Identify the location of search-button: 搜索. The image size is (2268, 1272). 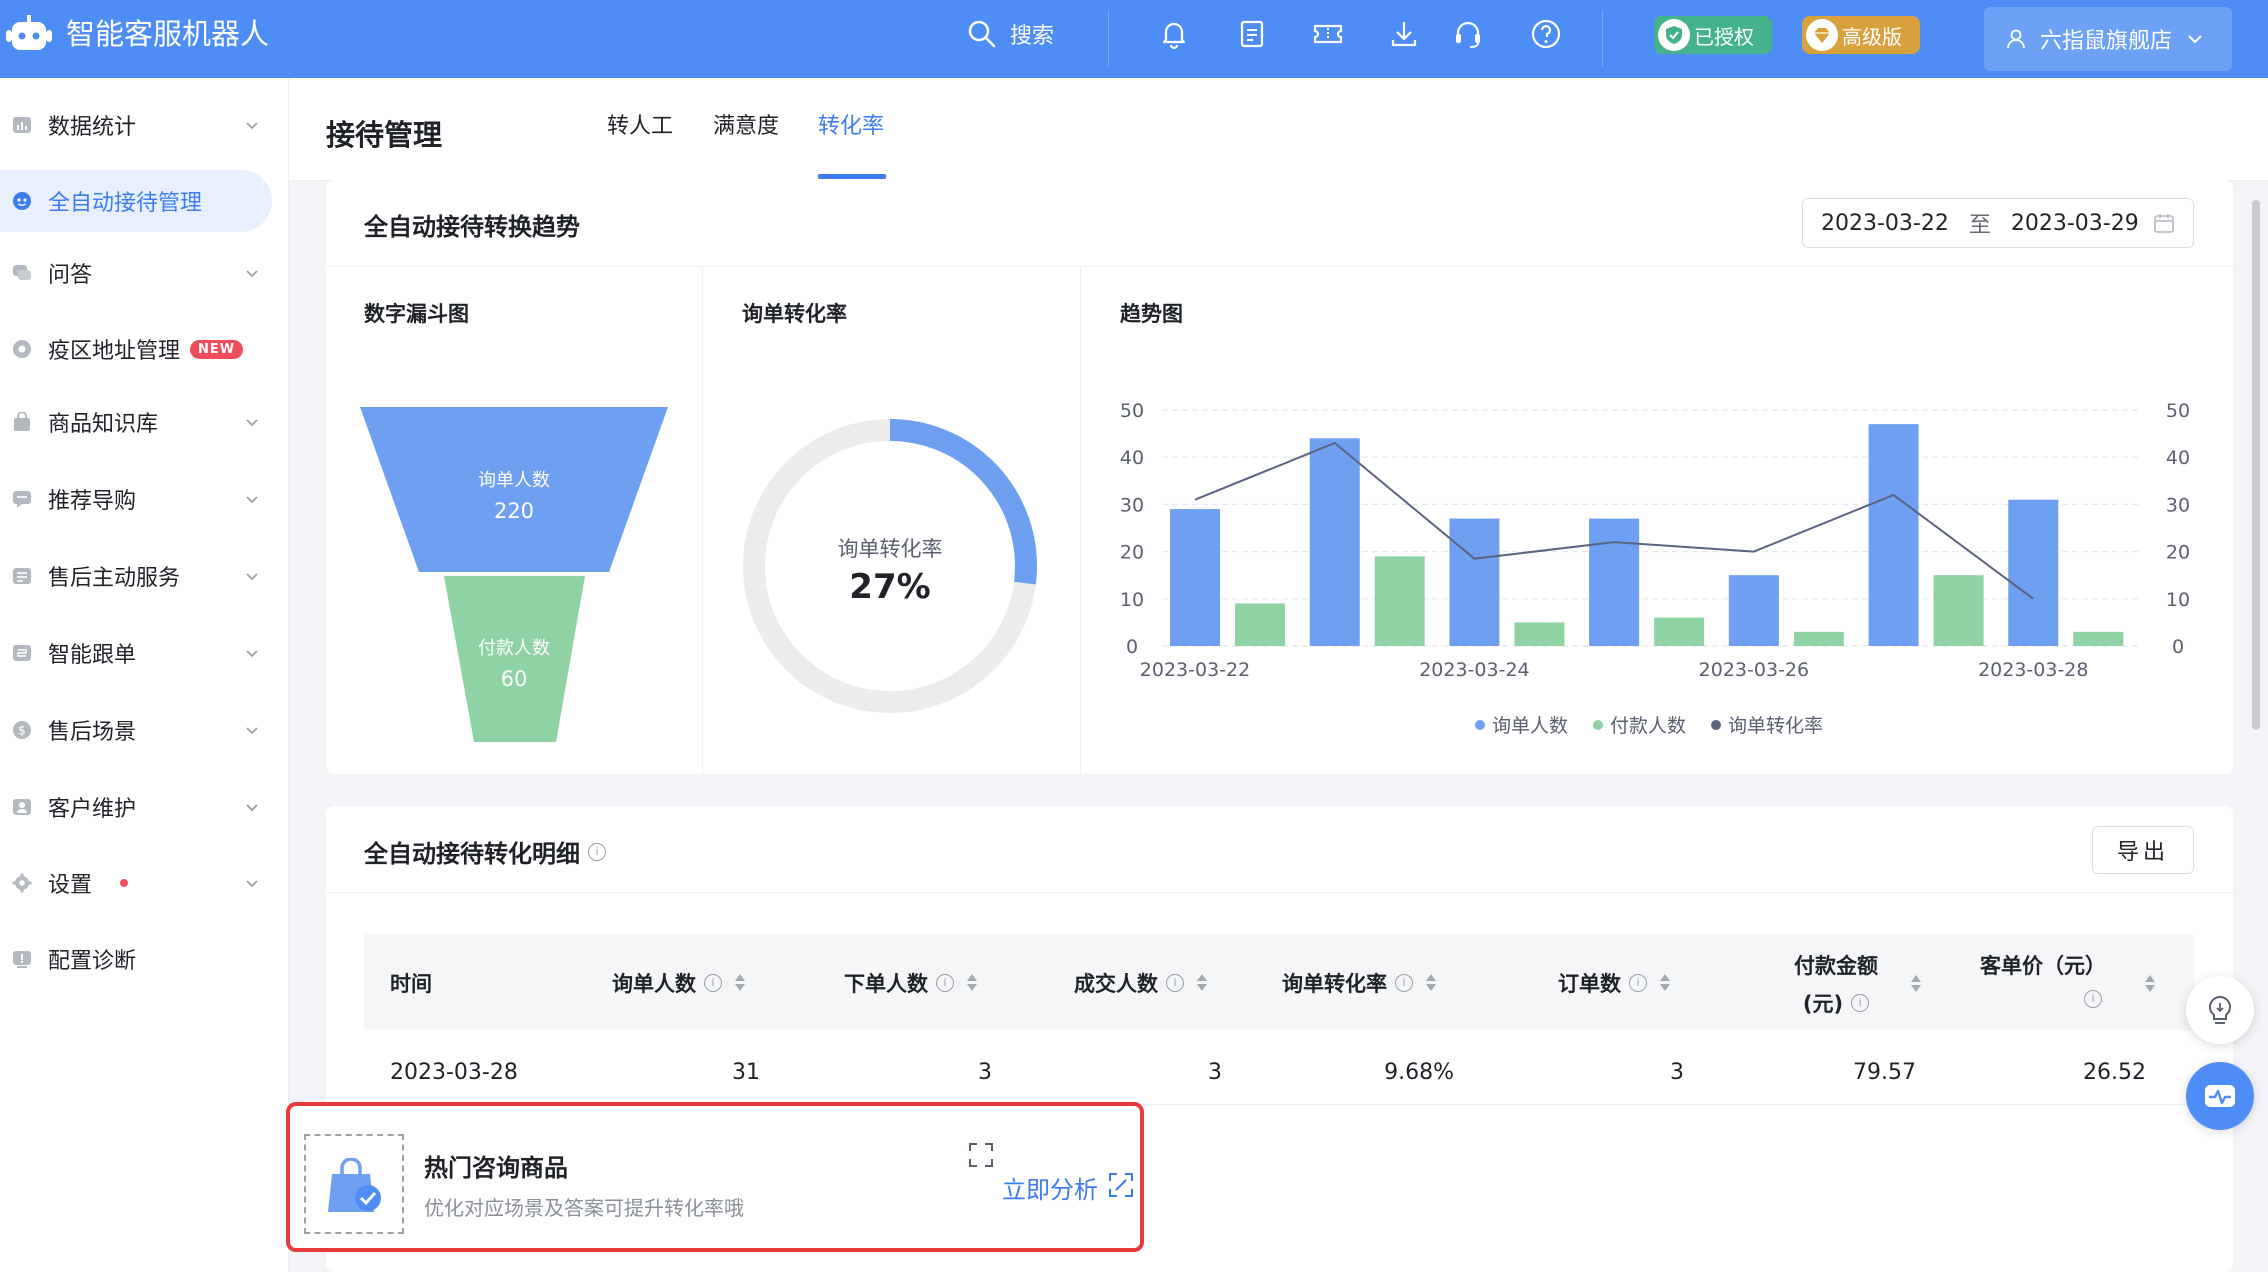
(1010, 34).